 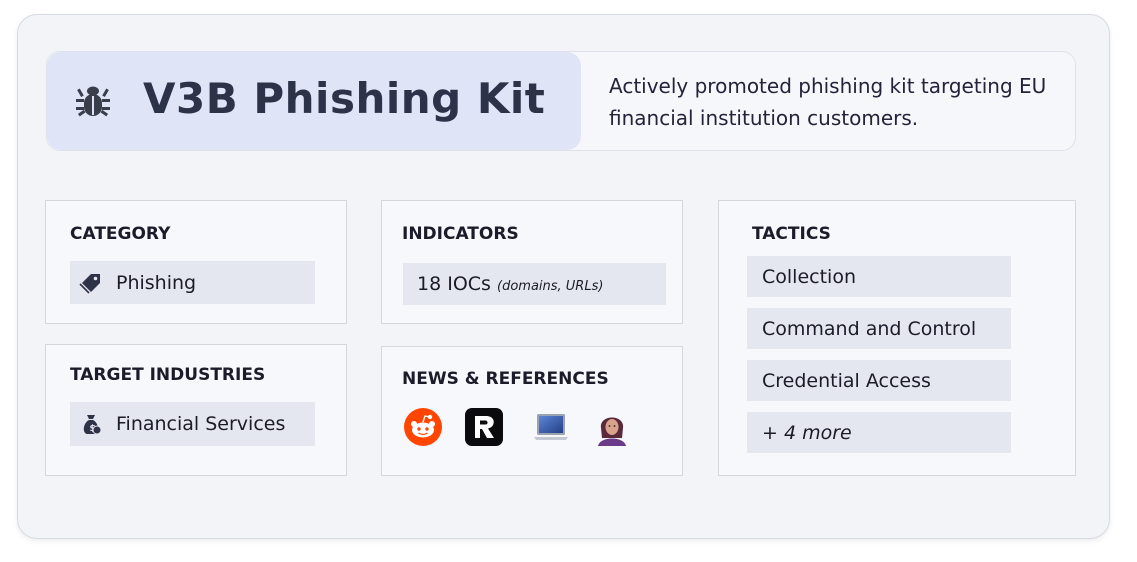 I want to click on indicators-heading: INDICATORS, so click(x=460, y=234).